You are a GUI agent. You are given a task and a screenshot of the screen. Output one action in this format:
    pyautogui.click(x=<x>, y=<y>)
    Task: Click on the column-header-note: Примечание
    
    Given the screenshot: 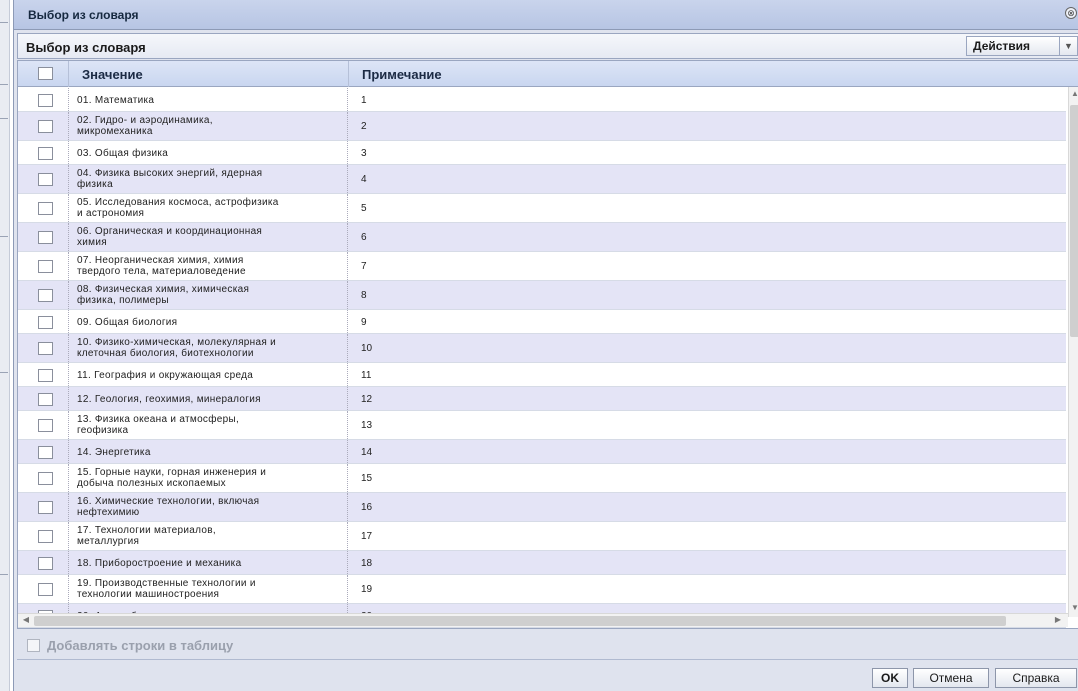 What is the action you would take?
    pyautogui.click(x=708, y=74)
    